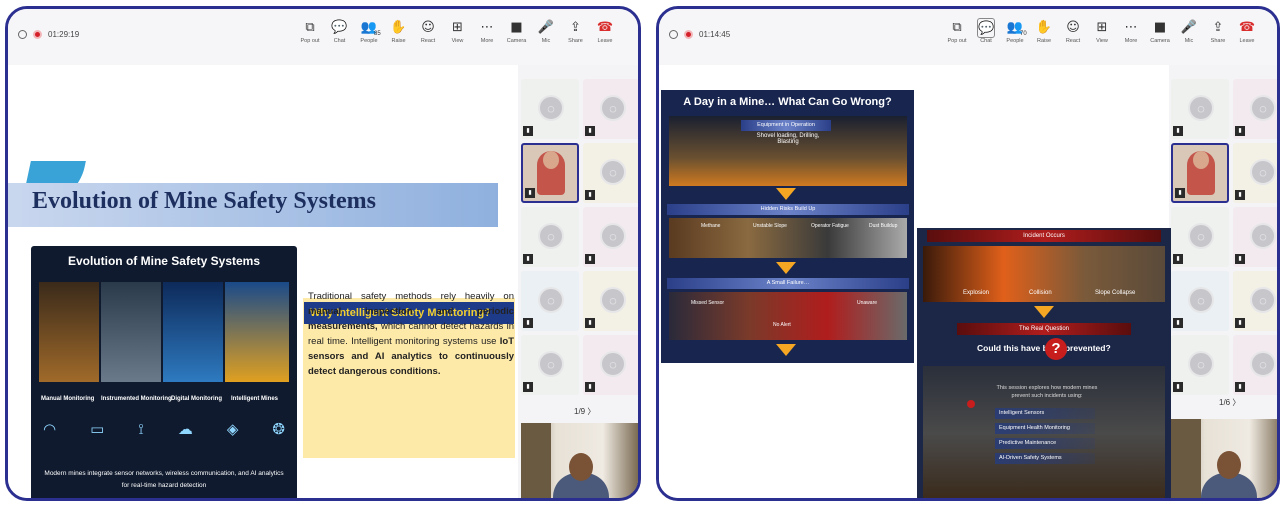 This screenshot has height=505, width=1283. Describe the element at coordinates (1015, 31) in the screenshot. I see `people-button: 👥 70 People` at that location.